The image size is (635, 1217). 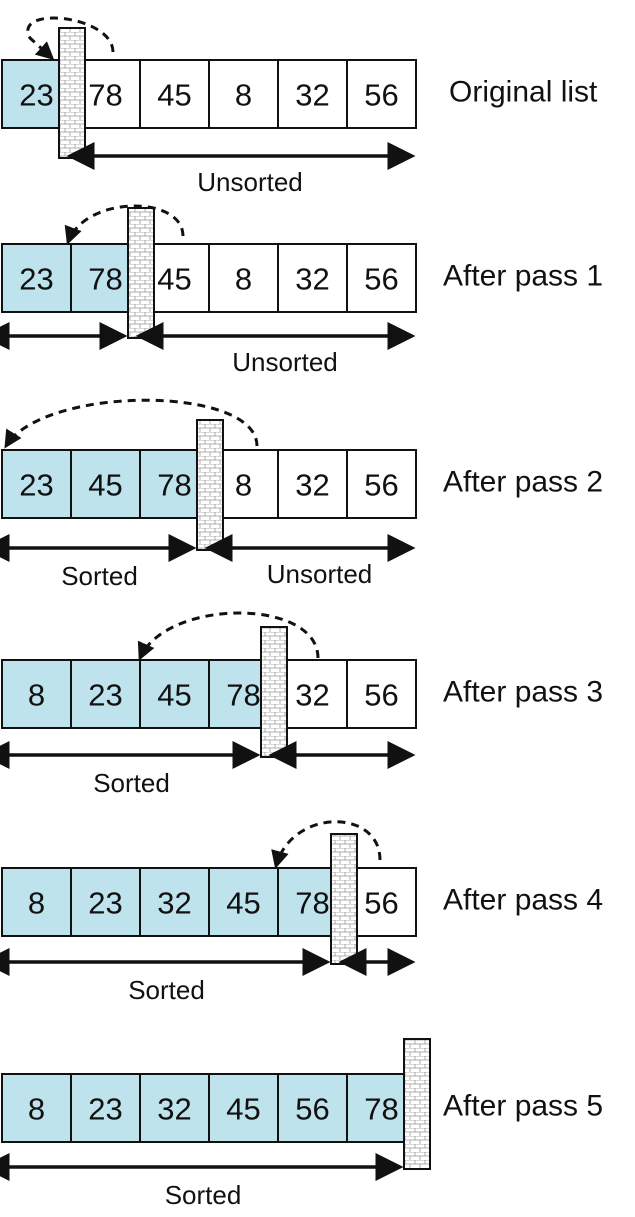 I want to click on list-row: 8 23 45 78 32 56 After pass 3 Sorted, so click(x=301, y=704).